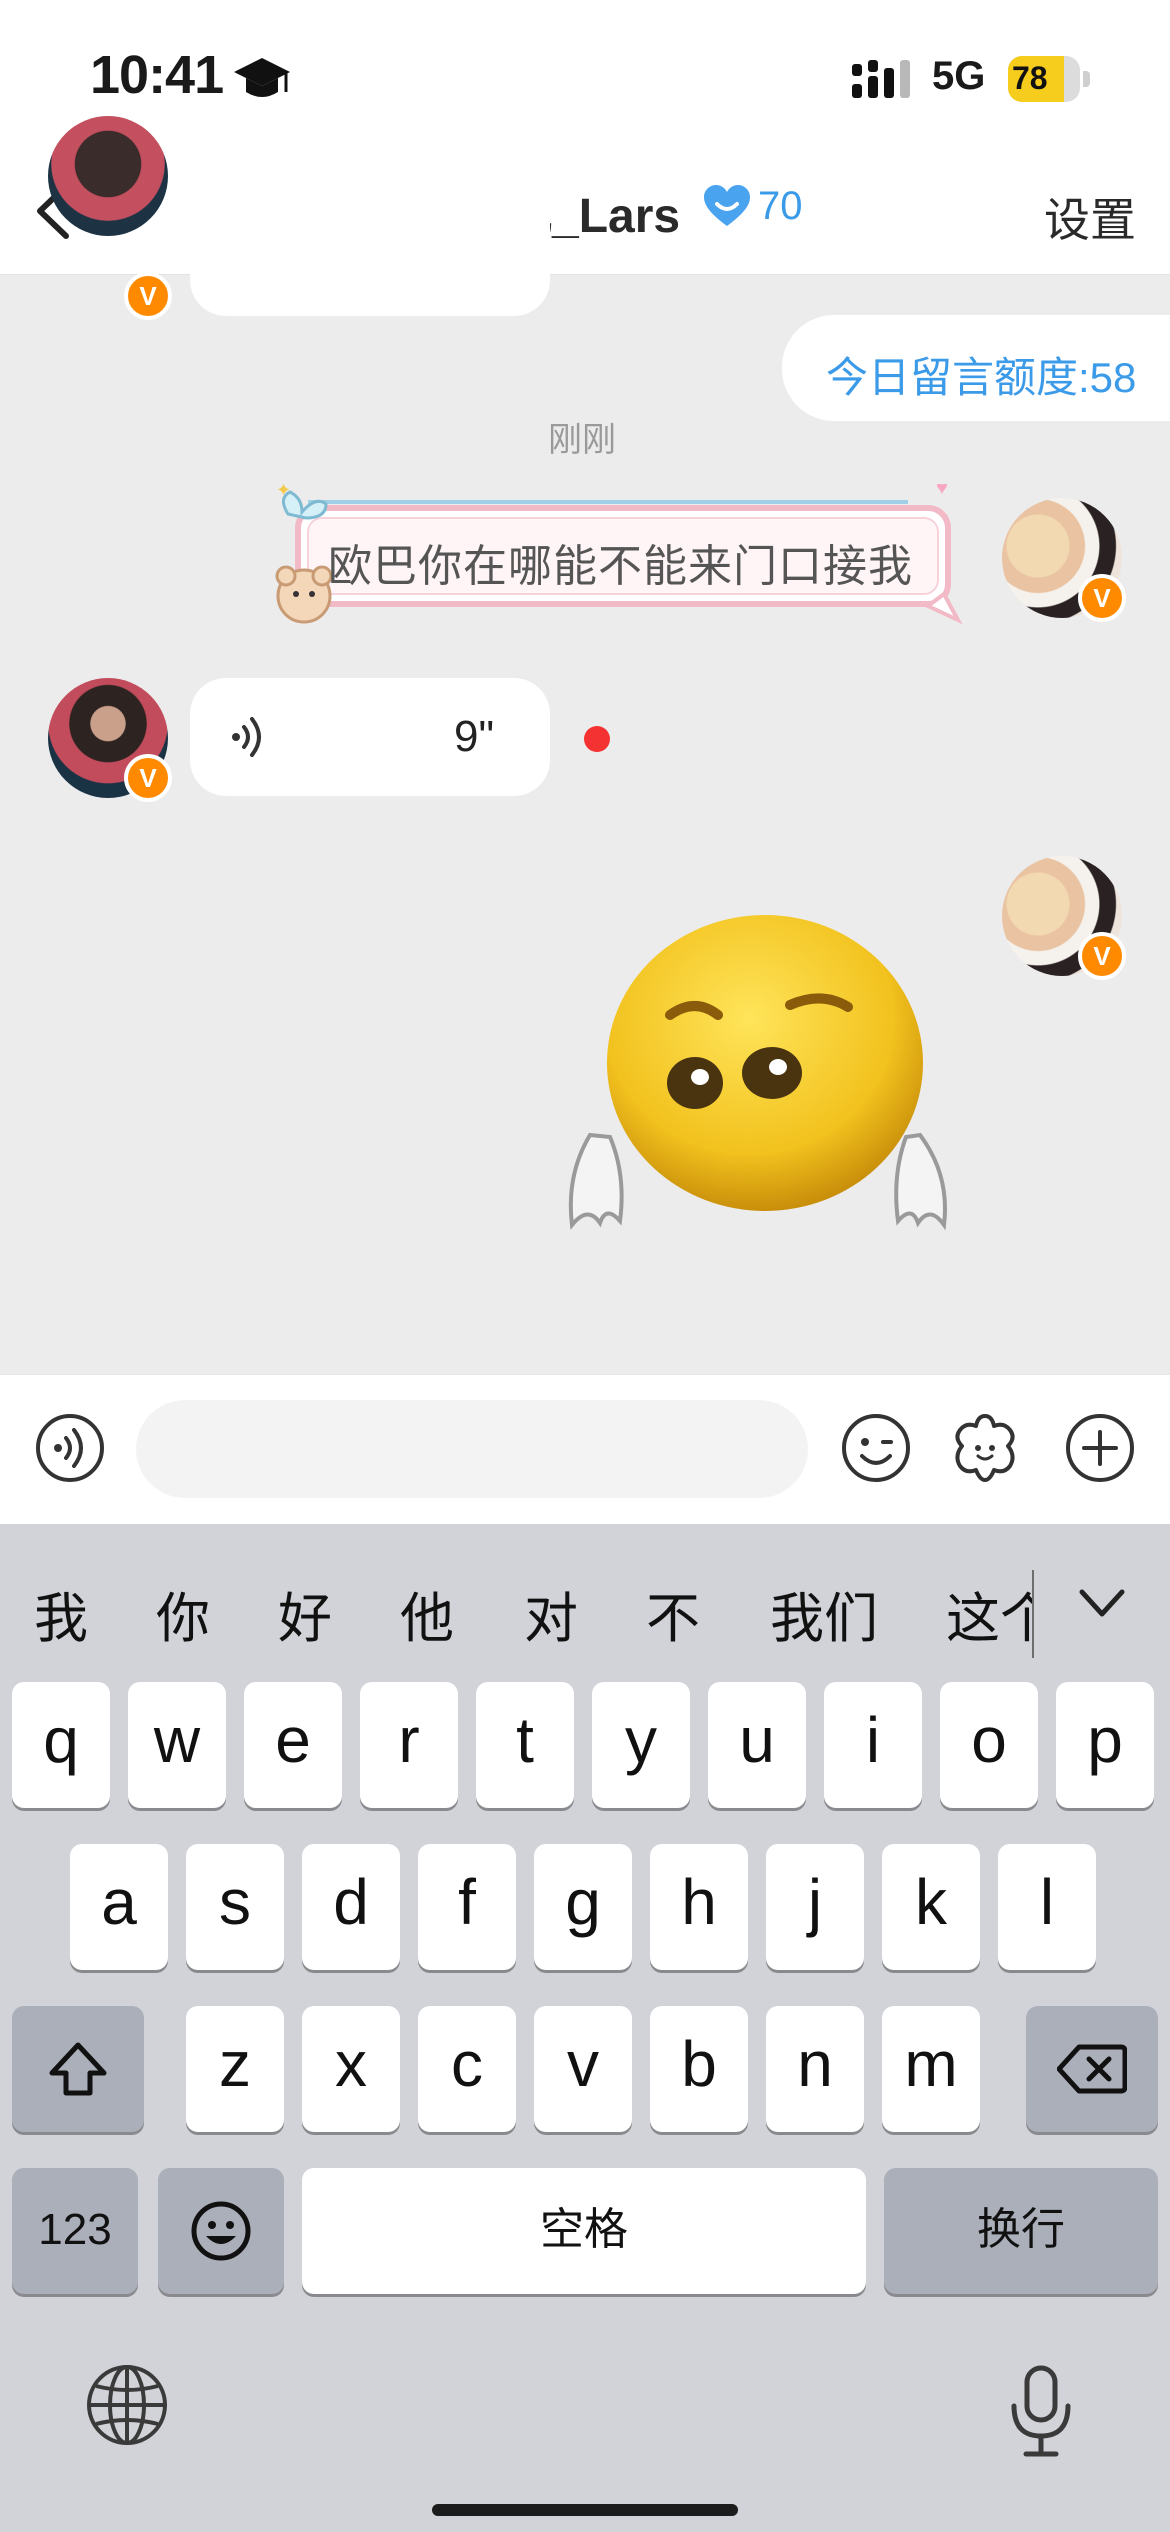  What do you see at coordinates (585, 2510) in the screenshot?
I see `home-indicator` at bounding box center [585, 2510].